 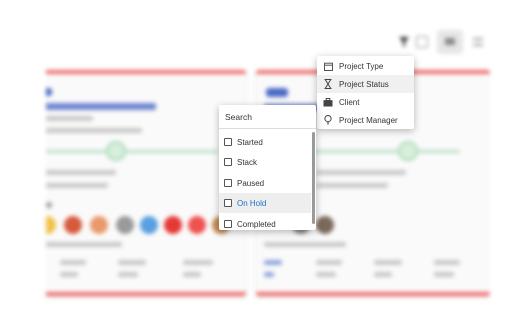 What do you see at coordinates (238, 117) in the screenshot?
I see `search-label: Search` at bounding box center [238, 117].